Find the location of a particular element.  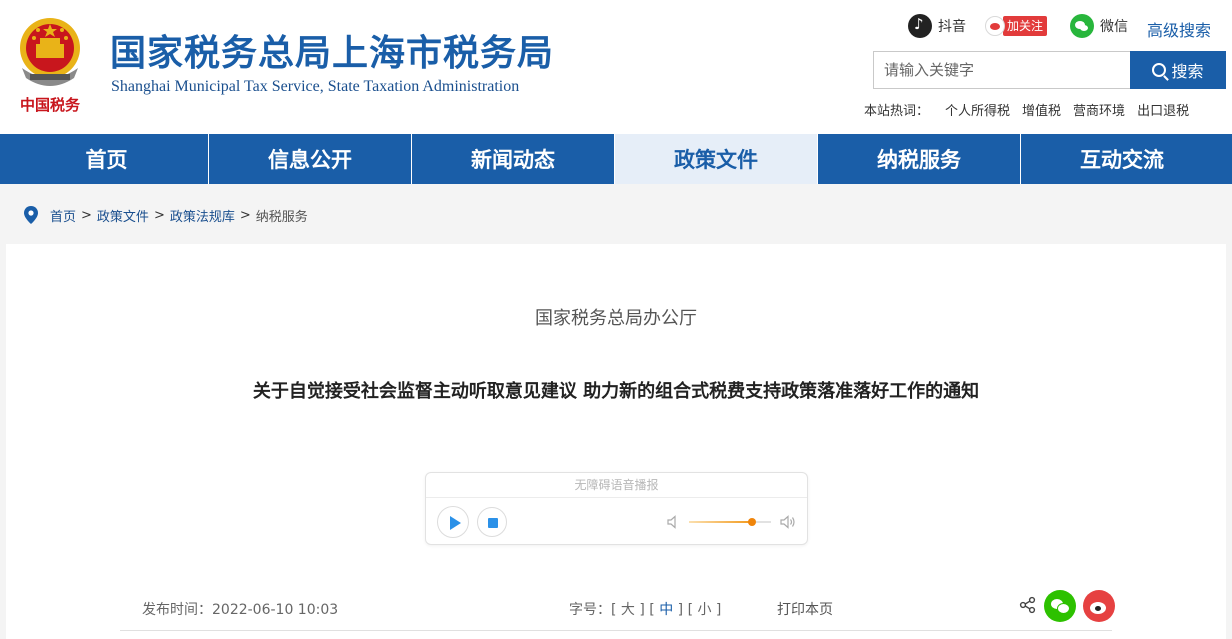

print-page-button: 打印本页 is located at coordinates (805, 609).